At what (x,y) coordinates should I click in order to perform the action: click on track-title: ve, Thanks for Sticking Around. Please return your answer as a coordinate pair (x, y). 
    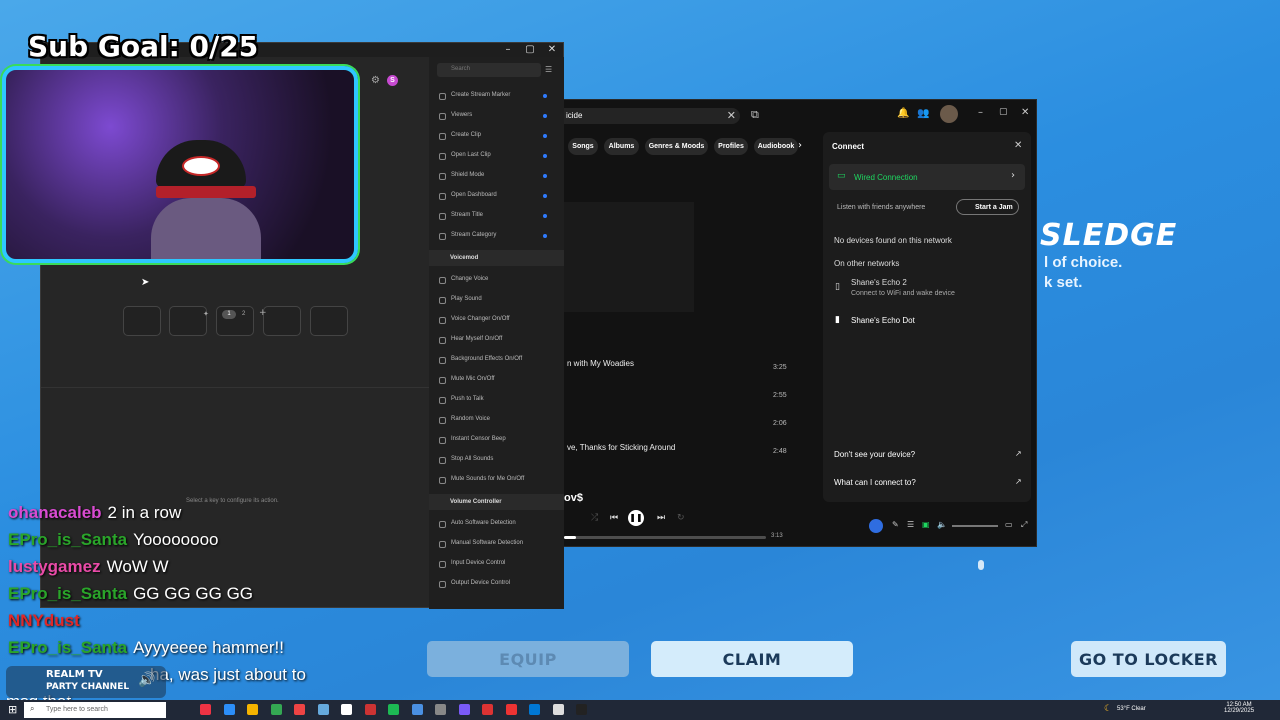
    Looking at the image, I should click on (621, 447).